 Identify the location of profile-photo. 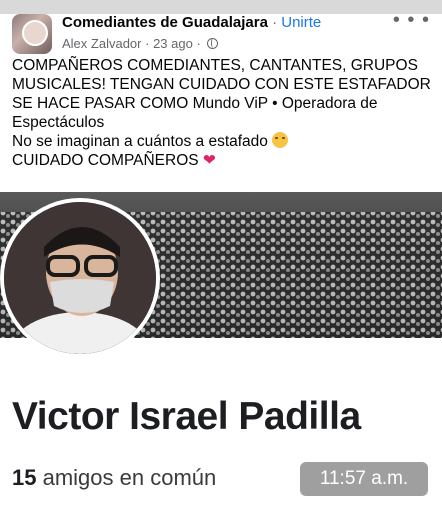
(80, 278).